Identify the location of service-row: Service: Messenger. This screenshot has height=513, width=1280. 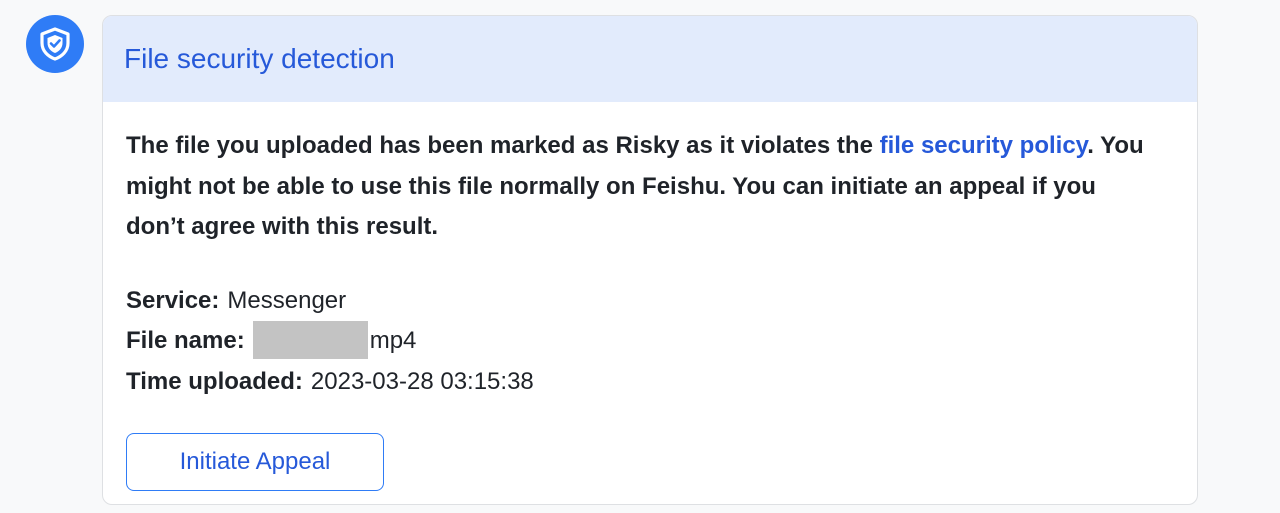
(650, 301).